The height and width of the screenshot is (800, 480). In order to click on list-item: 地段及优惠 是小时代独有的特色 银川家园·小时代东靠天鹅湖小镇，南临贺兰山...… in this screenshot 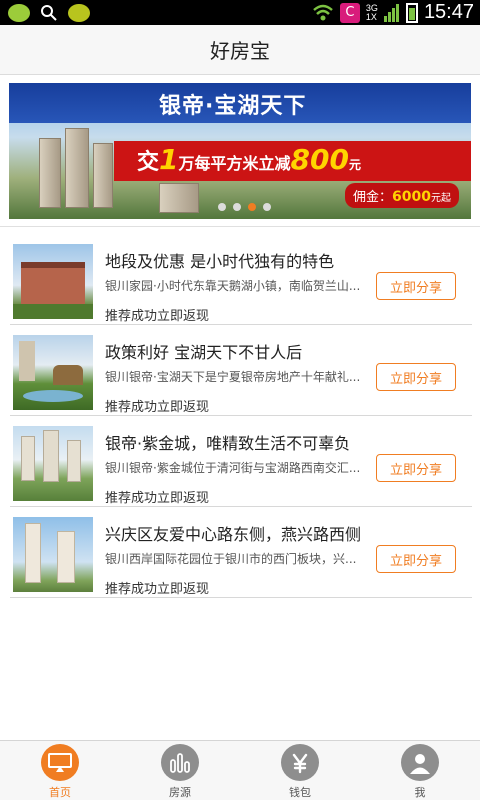, I will do `click(241, 279)`.